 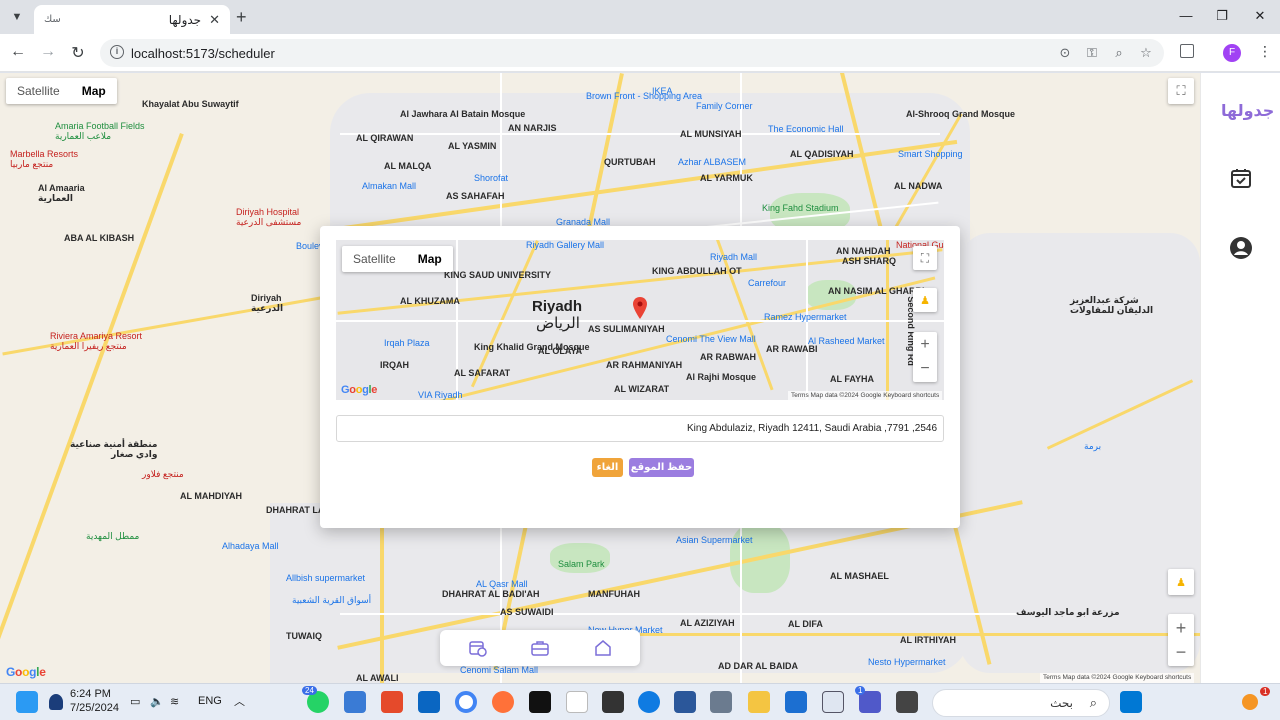 What do you see at coordinates (1119, 53) in the screenshot?
I see `zoom-icon: ⌕` at bounding box center [1119, 53].